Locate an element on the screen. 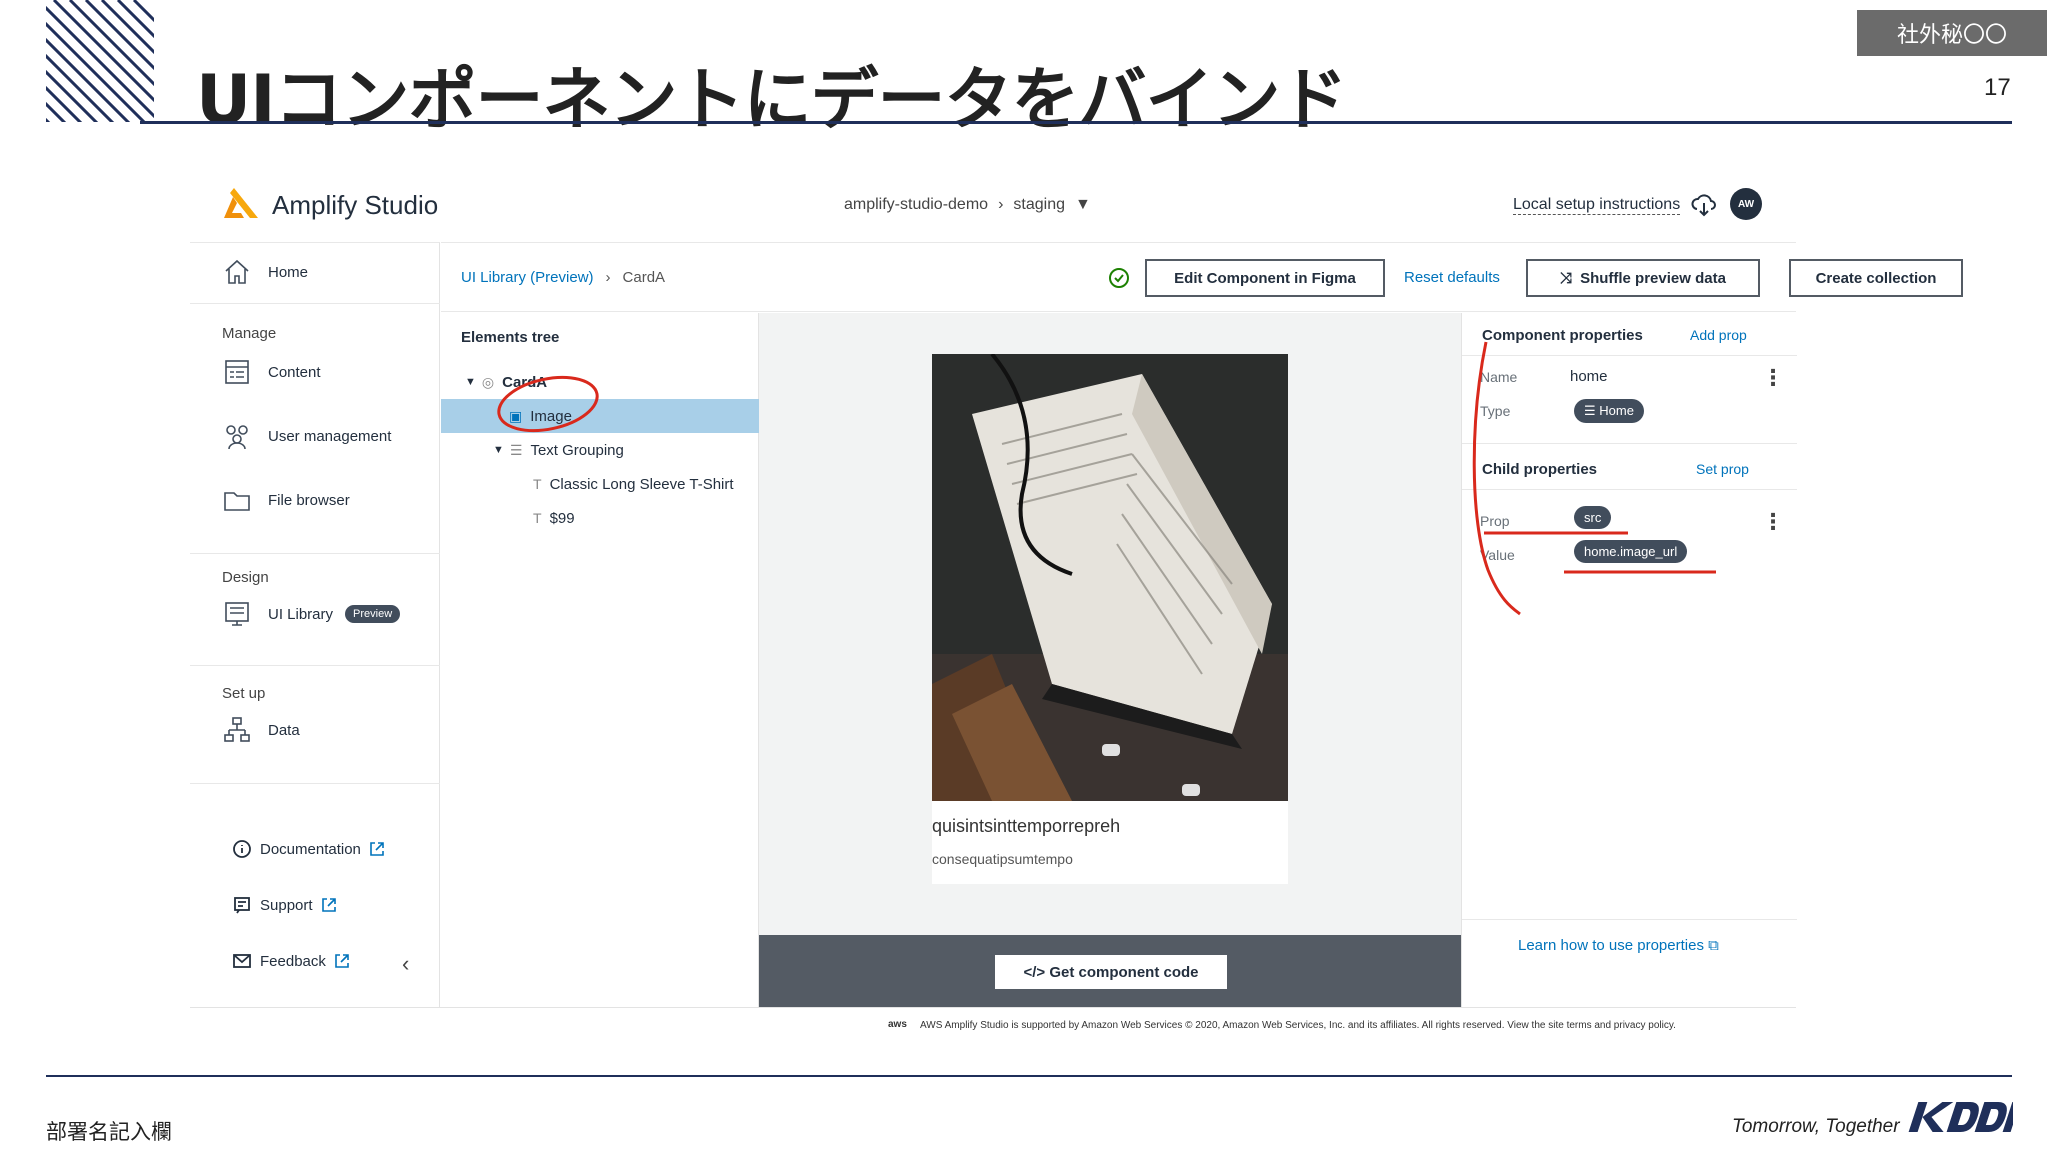  preview-card-subtitle: consequatipsumtempo is located at coordinates (1002, 859).